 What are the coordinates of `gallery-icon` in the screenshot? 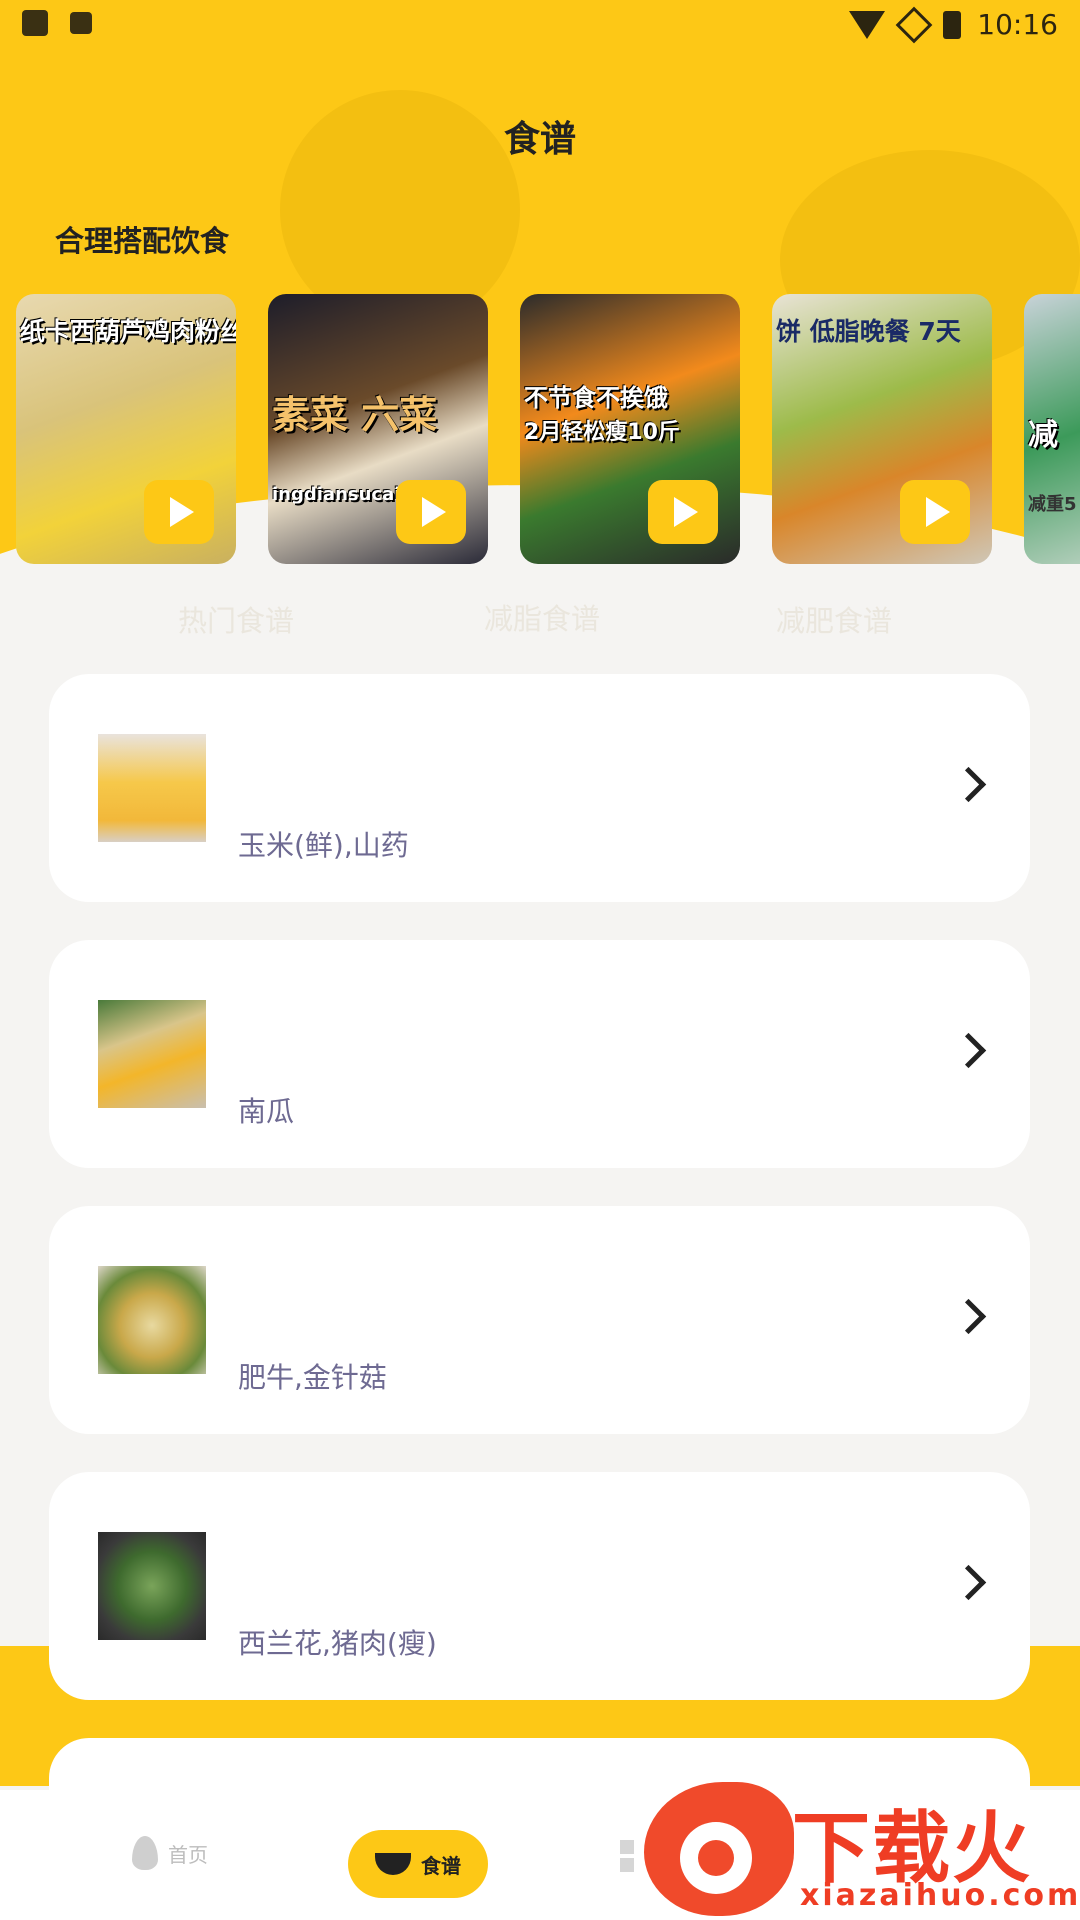 It's located at (35, 23).